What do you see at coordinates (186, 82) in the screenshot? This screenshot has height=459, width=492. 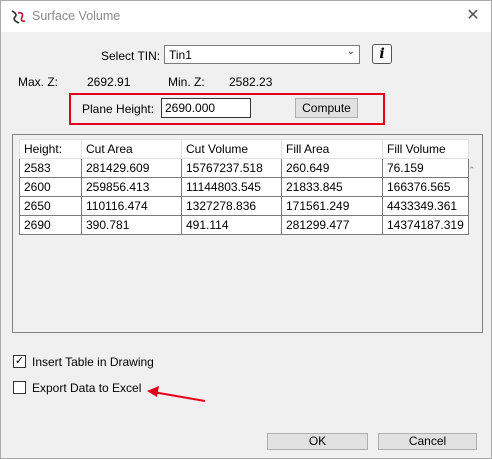 I see `min-z-label: Min. Z:` at bounding box center [186, 82].